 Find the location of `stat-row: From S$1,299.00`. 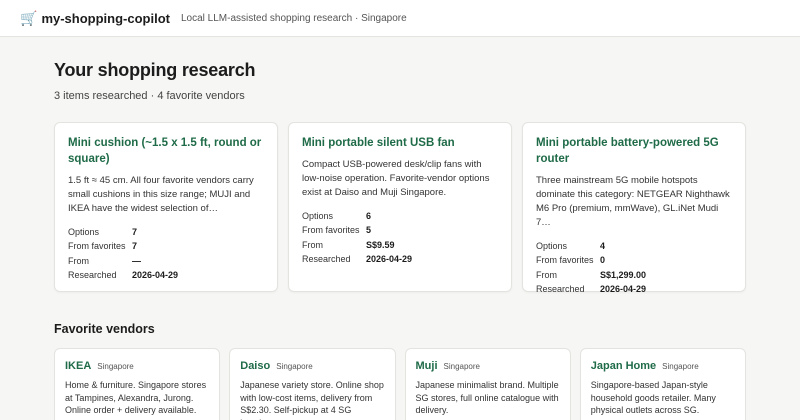

stat-row: From S$1,299.00 is located at coordinates (634, 275).